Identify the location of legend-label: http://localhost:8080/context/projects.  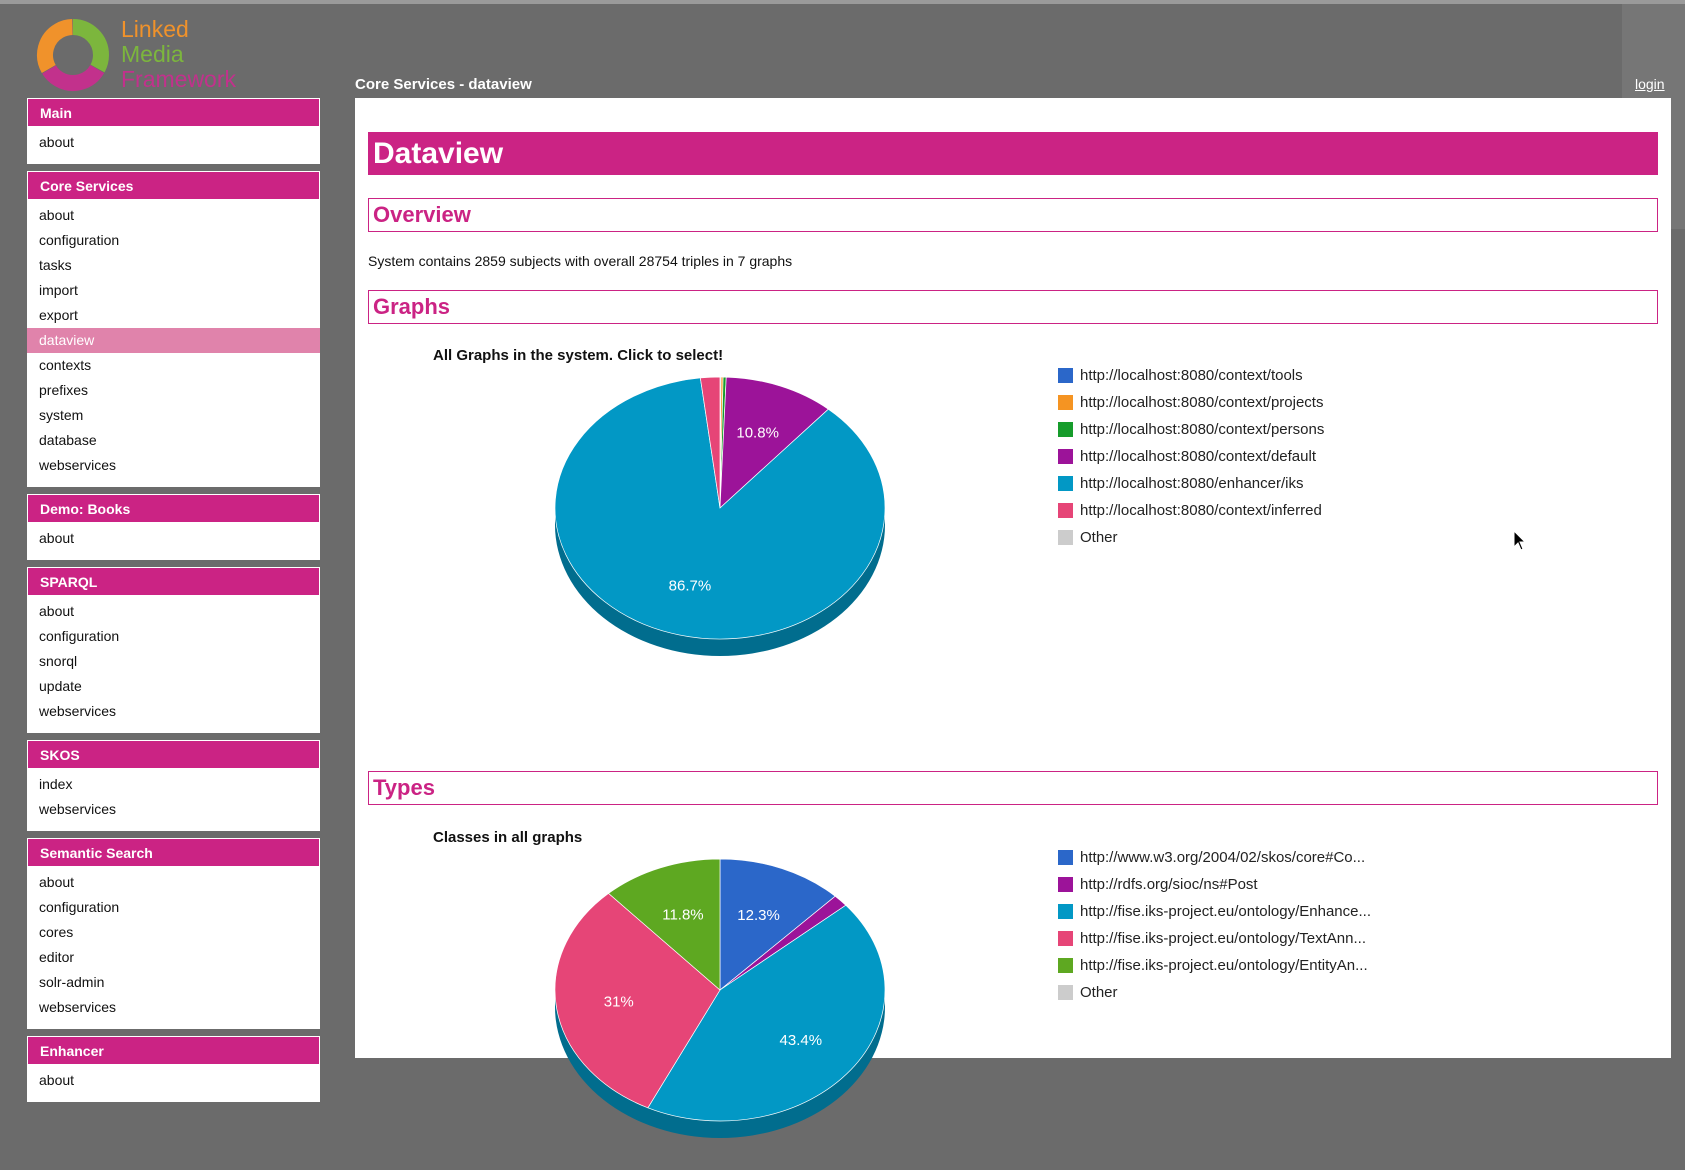
(1202, 402).